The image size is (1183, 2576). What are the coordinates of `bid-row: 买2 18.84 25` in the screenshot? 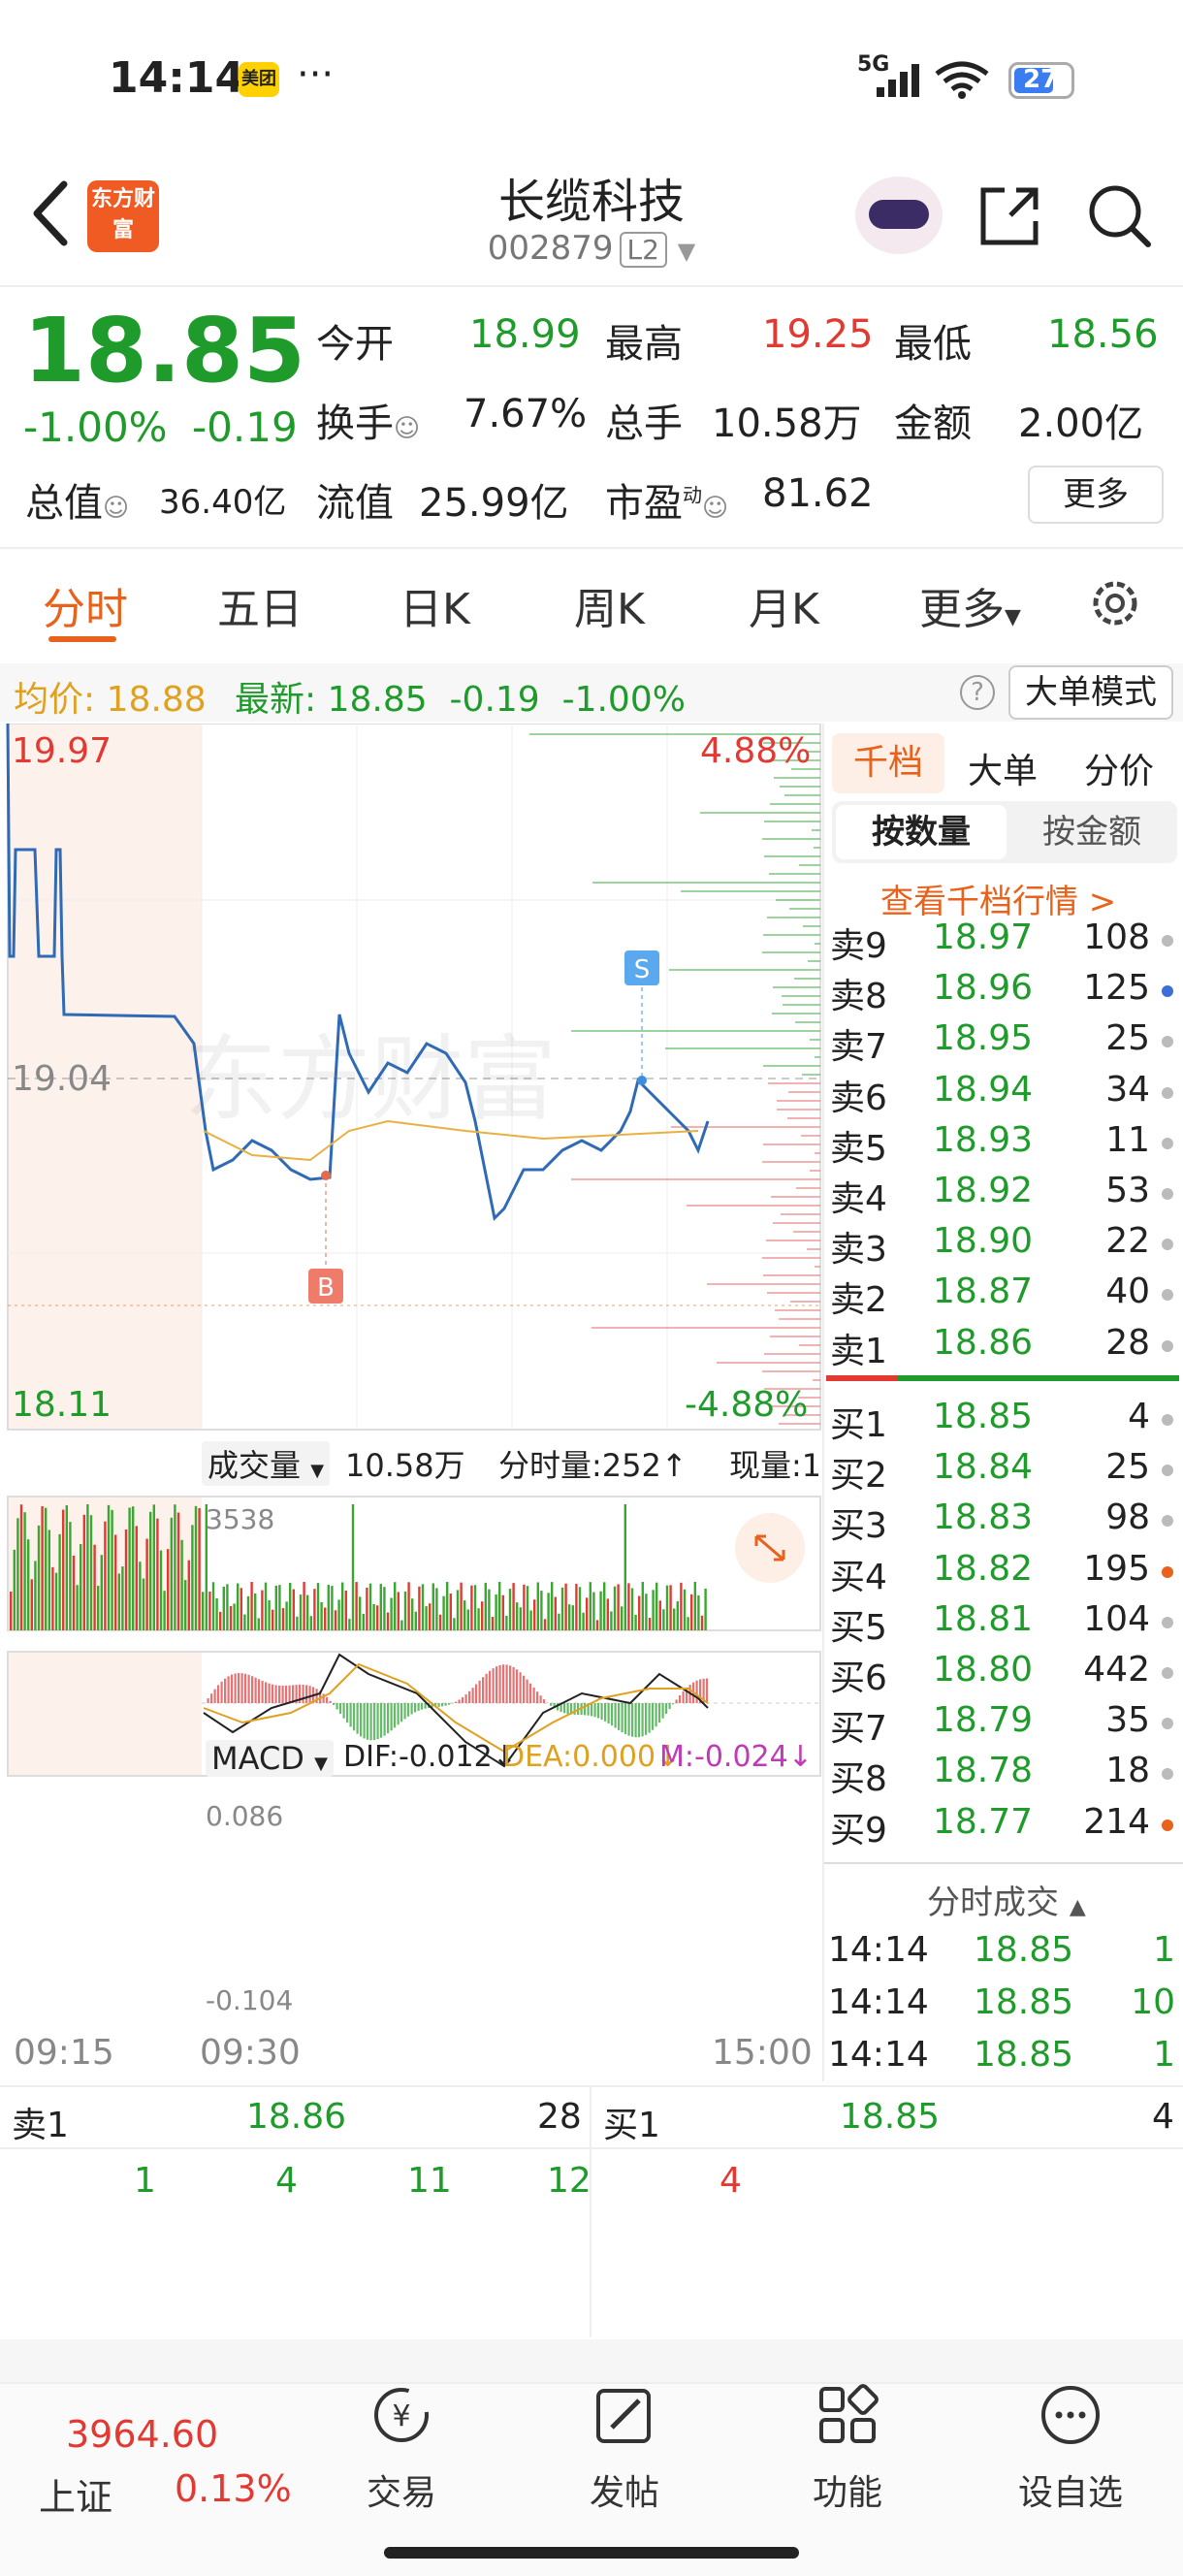 It's located at (1004, 1469).